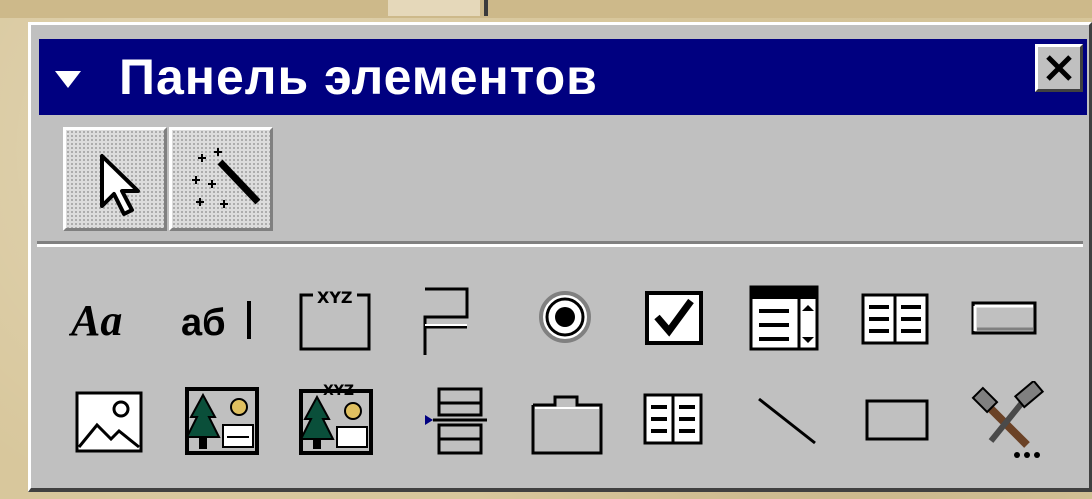  I want to click on subform-tool, so click(676, 422).